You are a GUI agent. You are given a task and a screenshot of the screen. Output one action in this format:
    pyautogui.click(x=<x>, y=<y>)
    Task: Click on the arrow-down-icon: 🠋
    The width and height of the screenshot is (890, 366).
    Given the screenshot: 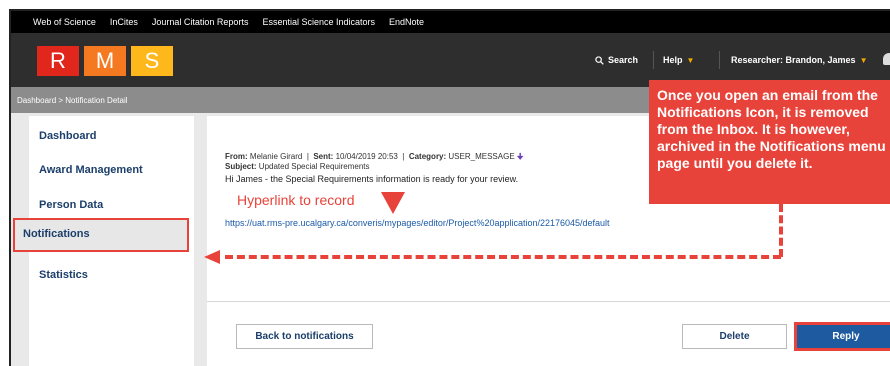 What is the action you would take?
    pyautogui.click(x=520, y=156)
    